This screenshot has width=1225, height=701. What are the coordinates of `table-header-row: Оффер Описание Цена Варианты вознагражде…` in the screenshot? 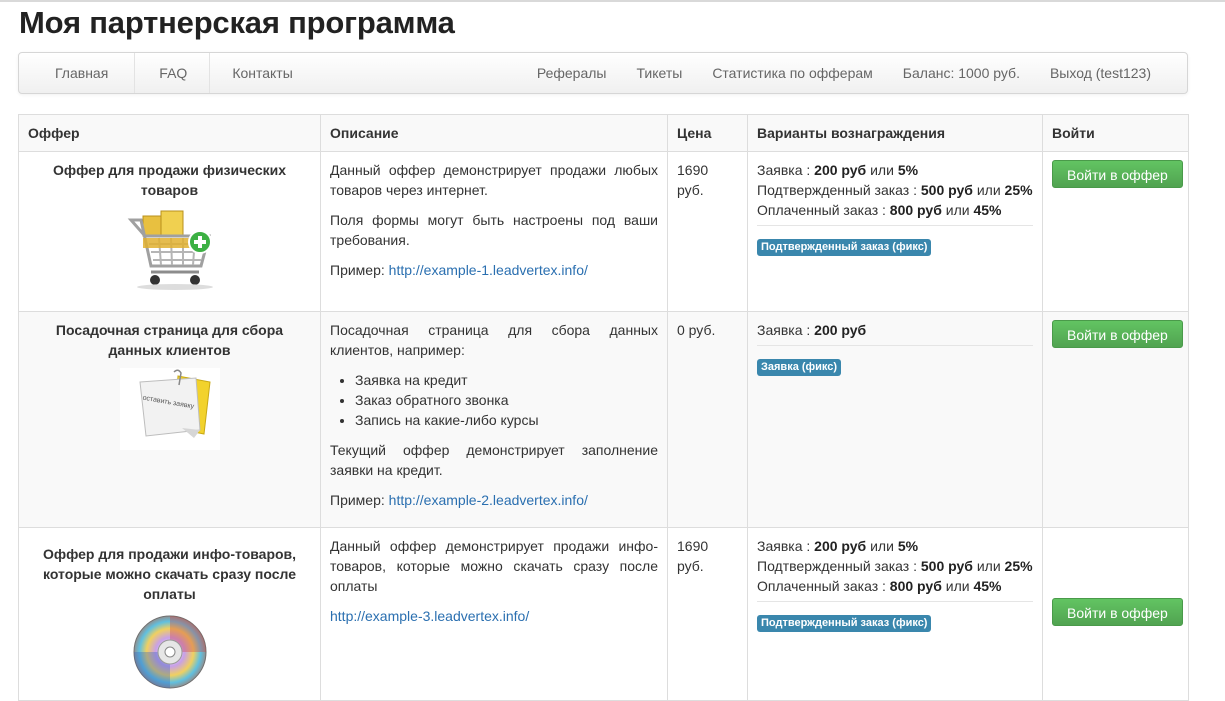 It's located at (603, 133).